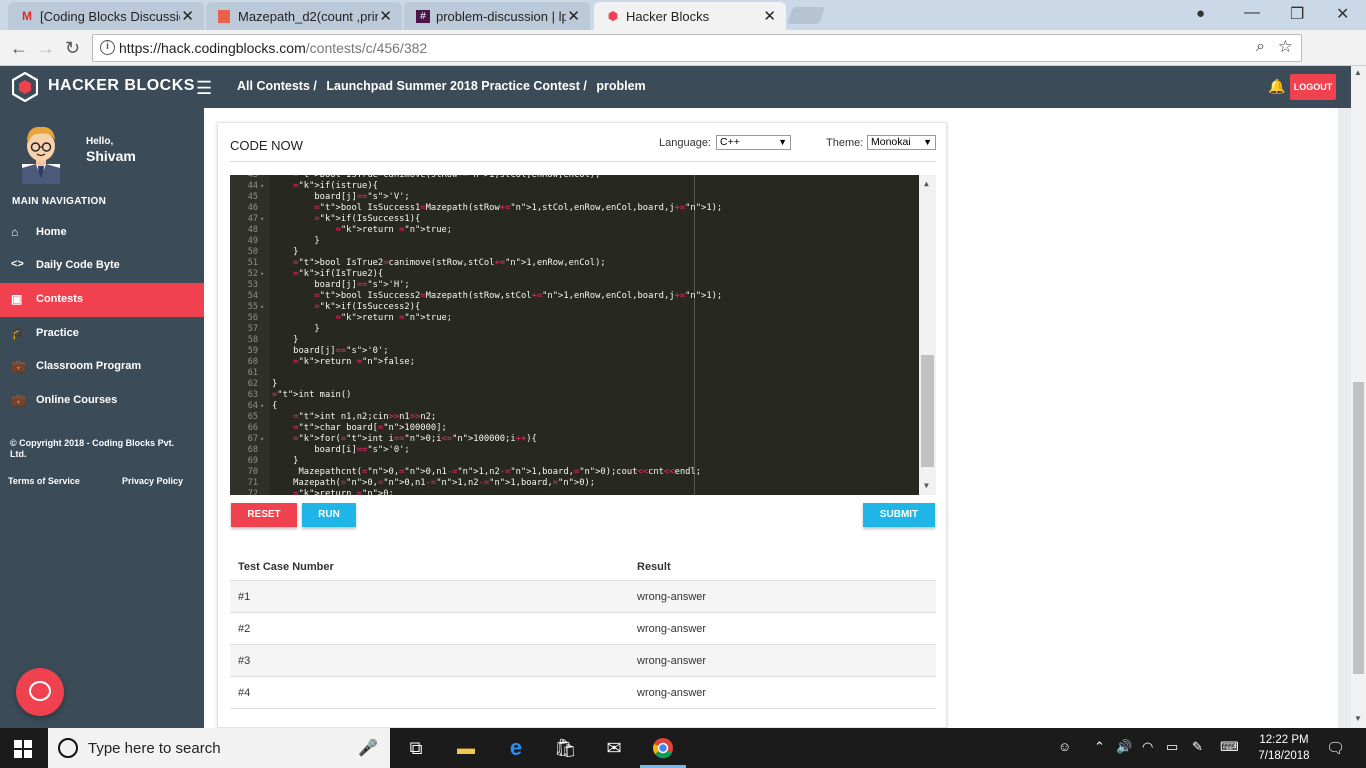 The image size is (1366, 768). What do you see at coordinates (274, 406) in the screenshot?
I see `code-line: {` at bounding box center [274, 406].